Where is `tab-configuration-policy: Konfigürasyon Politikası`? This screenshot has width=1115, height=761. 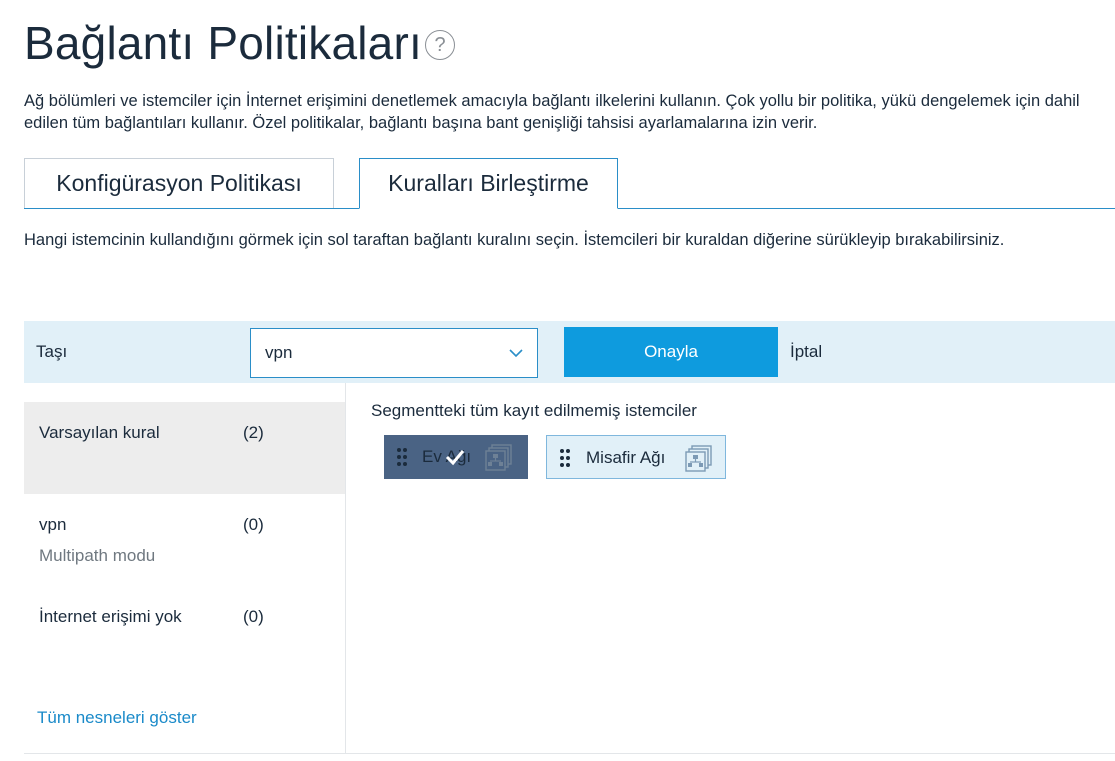
tab-configuration-policy: Konfigürasyon Politikası is located at coordinates (179, 183).